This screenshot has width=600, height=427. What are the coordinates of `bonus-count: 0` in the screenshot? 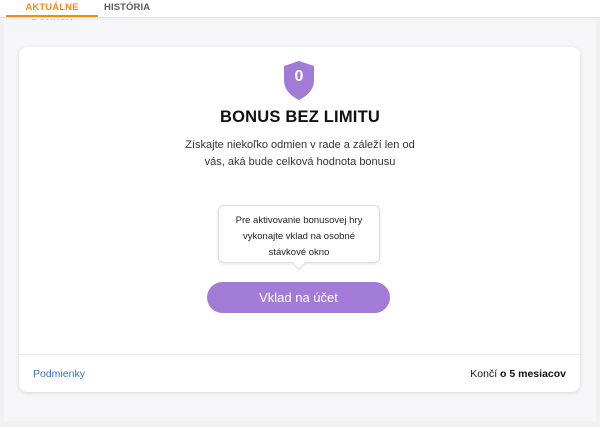 It's located at (299, 76).